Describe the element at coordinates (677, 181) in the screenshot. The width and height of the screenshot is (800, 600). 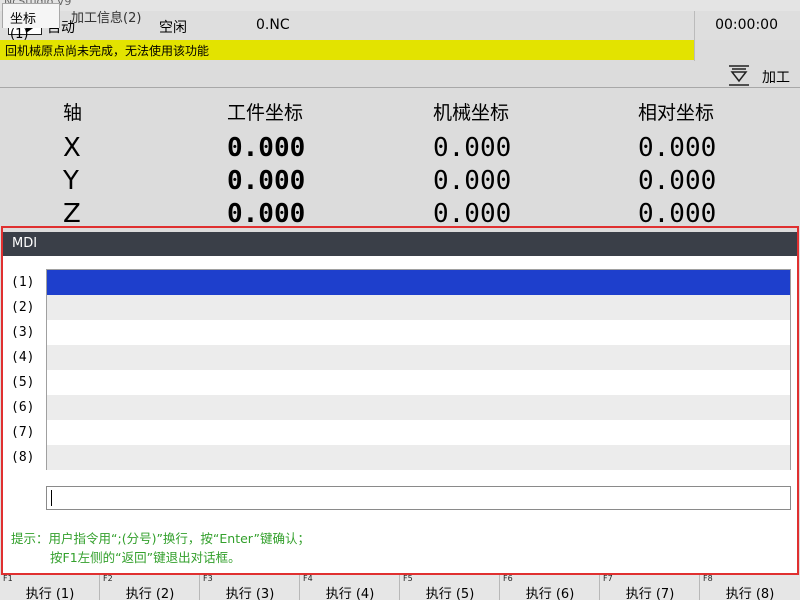
I see `relative-y-value: 0.000` at that location.